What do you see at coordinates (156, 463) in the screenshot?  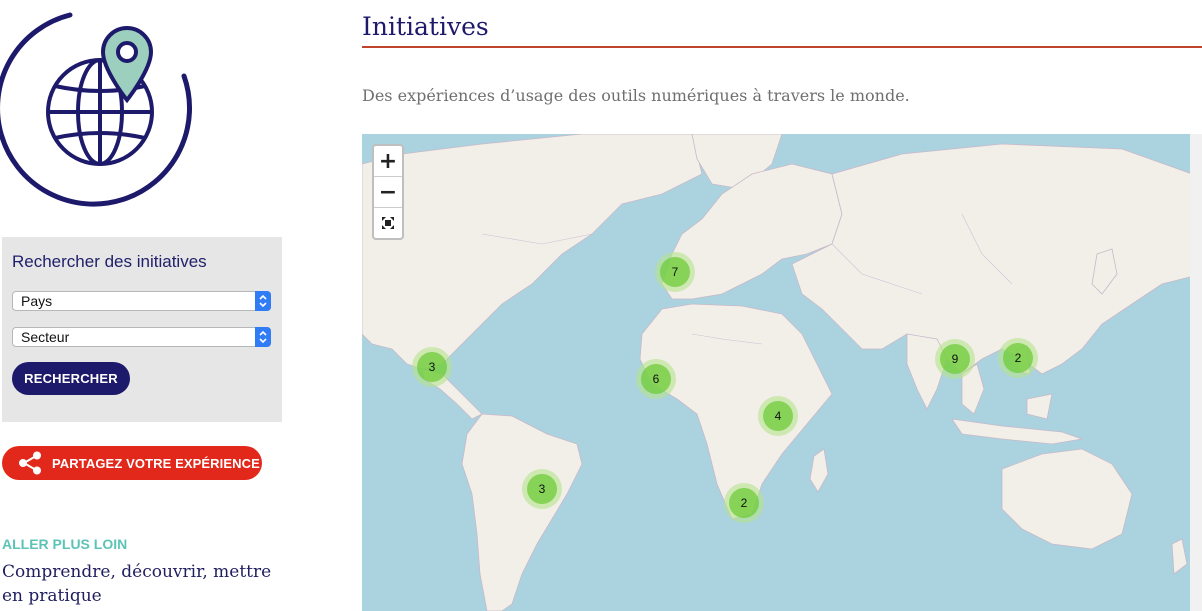 I see `share-experience-label: PARTAGEZ VOTRE EXPÉRIENCE` at bounding box center [156, 463].